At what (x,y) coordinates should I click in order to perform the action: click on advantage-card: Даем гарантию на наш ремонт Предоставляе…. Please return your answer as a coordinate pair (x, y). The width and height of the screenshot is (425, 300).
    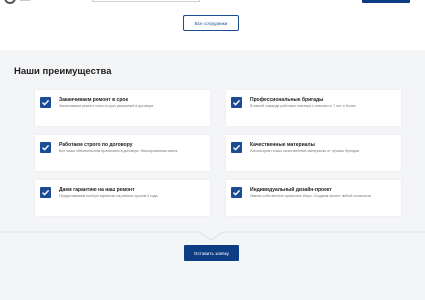
    Looking at the image, I should click on (122, 198).